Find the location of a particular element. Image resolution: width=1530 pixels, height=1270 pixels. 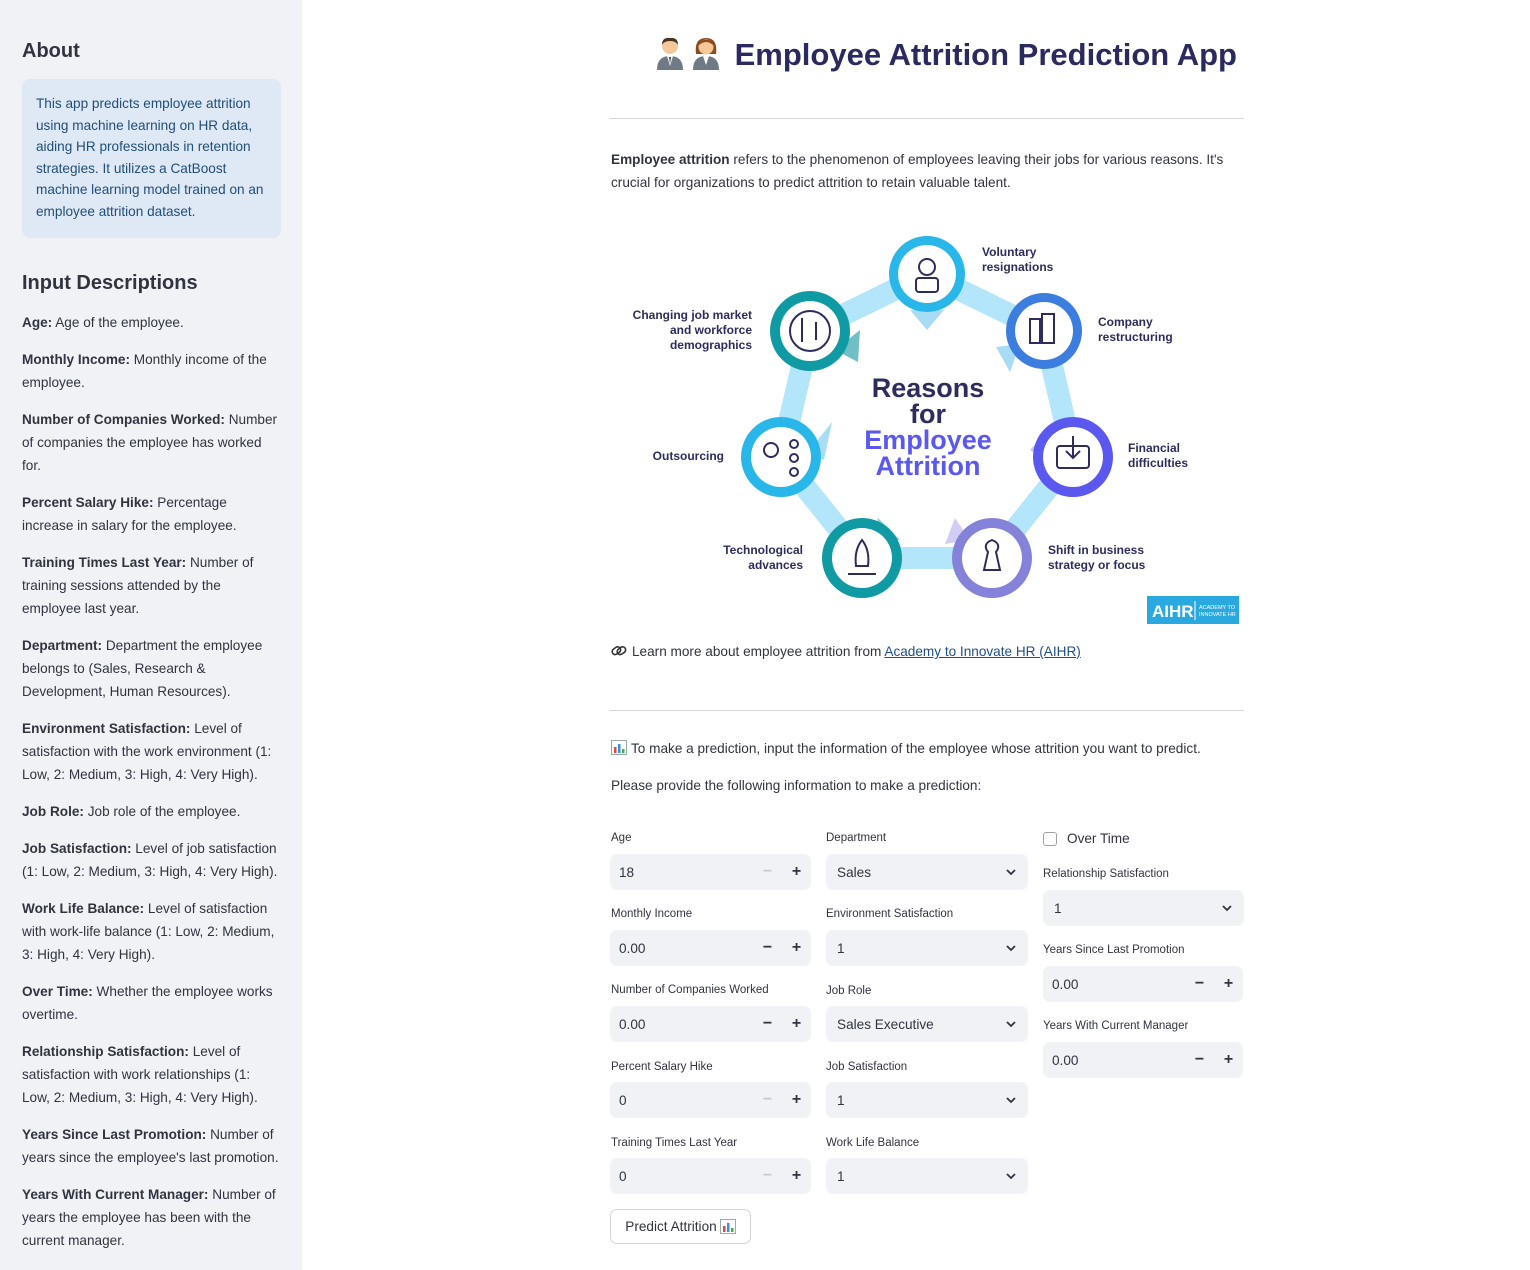

job-role-select: Sales Executive is located at coordinates (927, 1024).